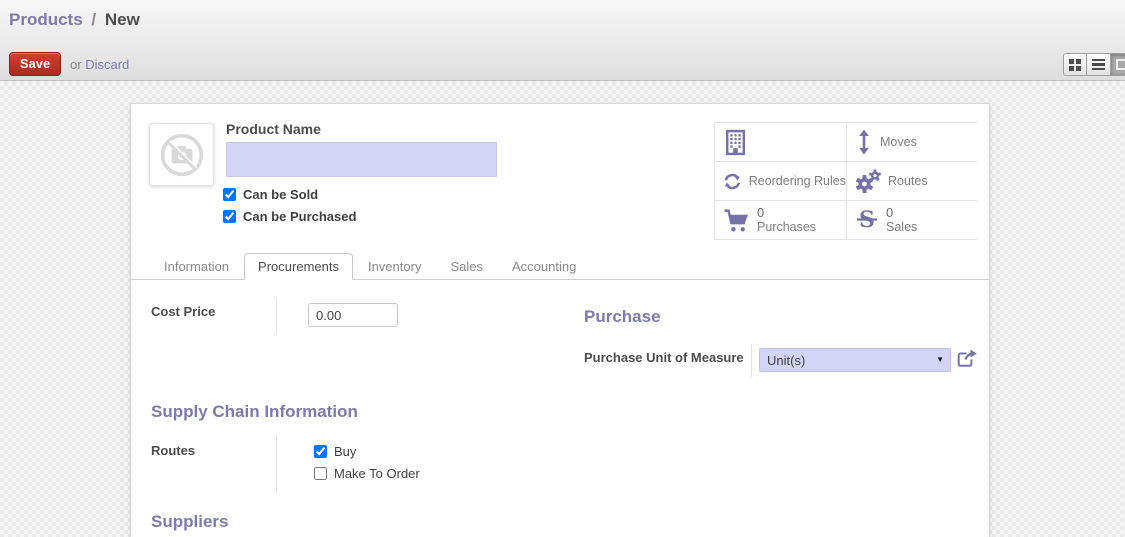  Describe the element at coordinates (908, 181) in the screenshot. I see `stat-label: Routes` at that location.